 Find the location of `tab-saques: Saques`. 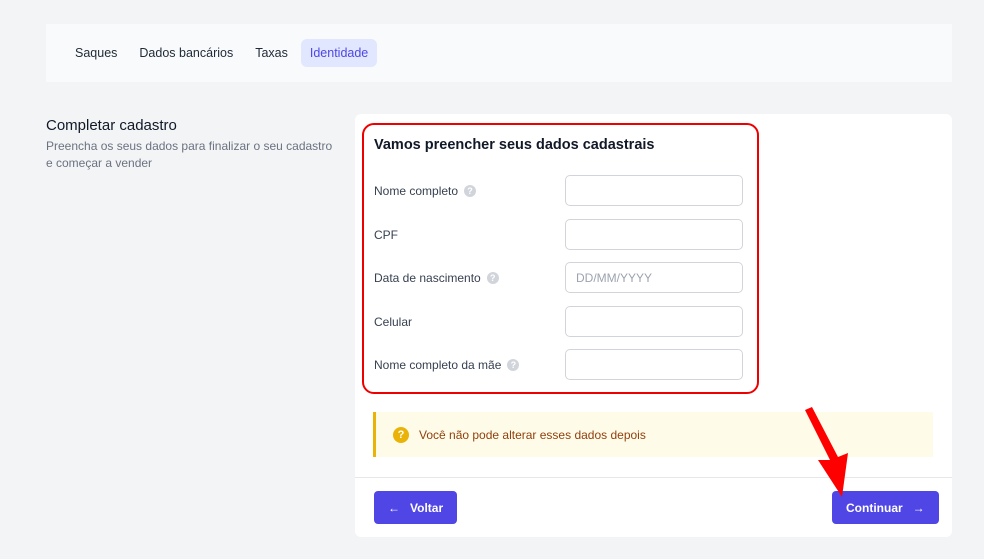

tab-saques: Saques is located at coordinates (96, 53).